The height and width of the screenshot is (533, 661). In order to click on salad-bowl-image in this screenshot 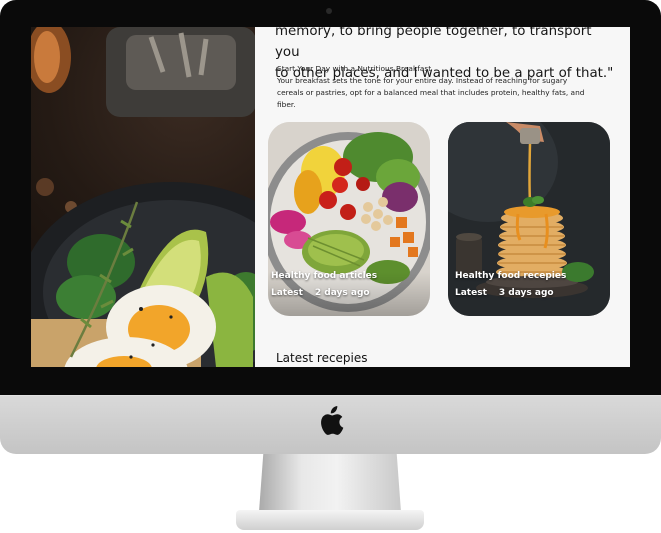, I will do `click(349, 219)`.